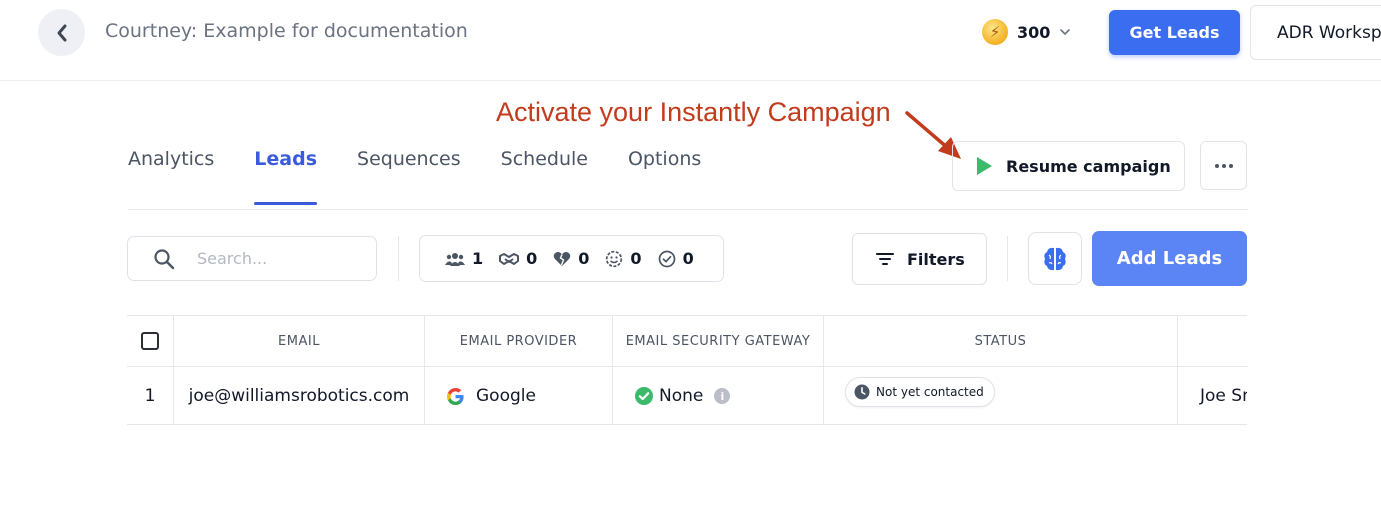  I want to click on filters-label: Filters, so click(936, 259).